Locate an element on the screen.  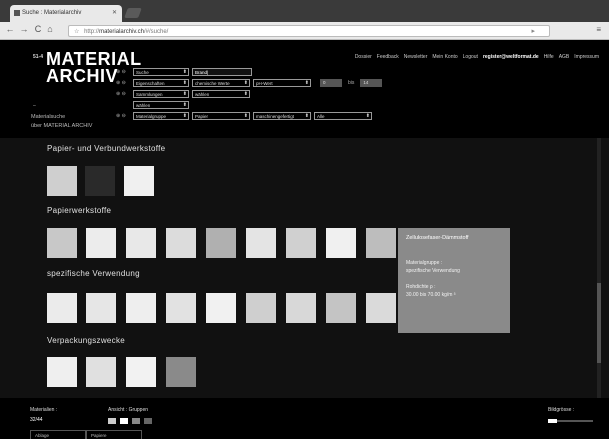
star-bookmark-icon: ☆ is located at coordinates (76, 32).